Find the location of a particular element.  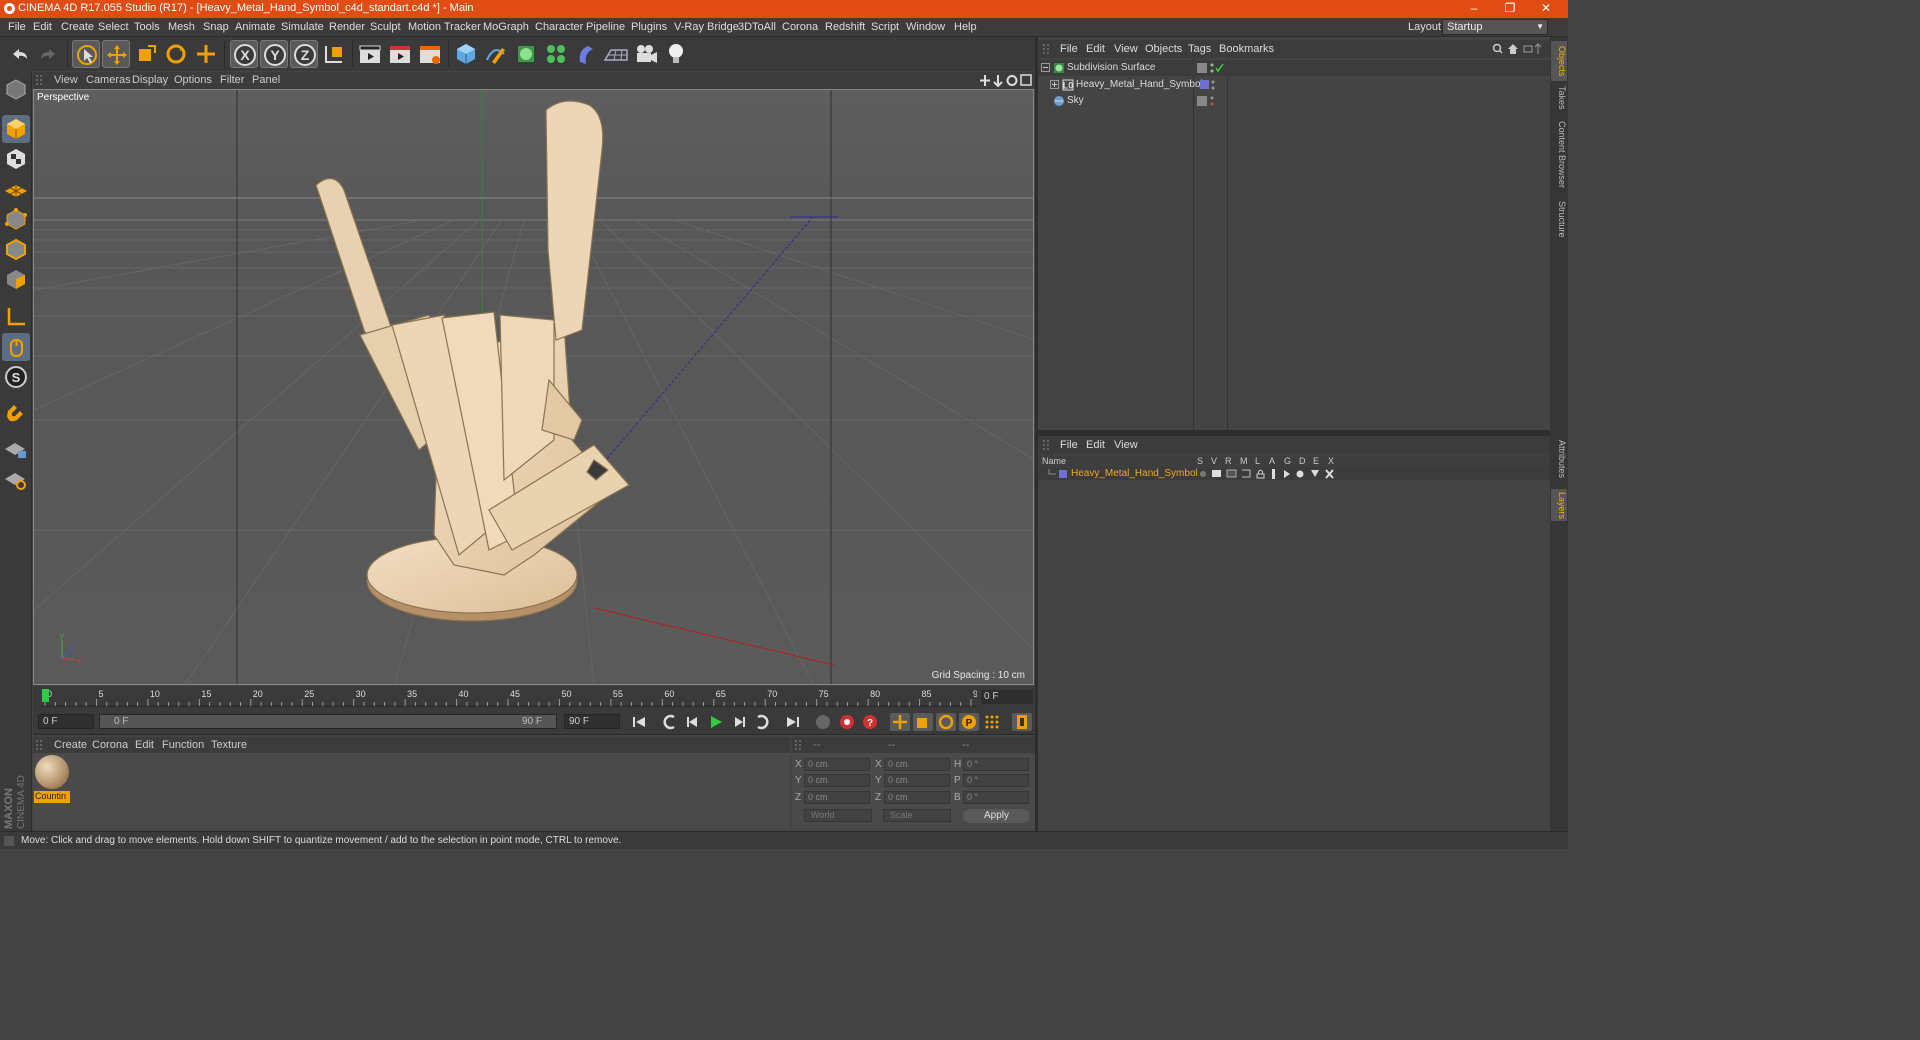

viewport-menu-cameras: Cameras is located at coordinates (108, 80).